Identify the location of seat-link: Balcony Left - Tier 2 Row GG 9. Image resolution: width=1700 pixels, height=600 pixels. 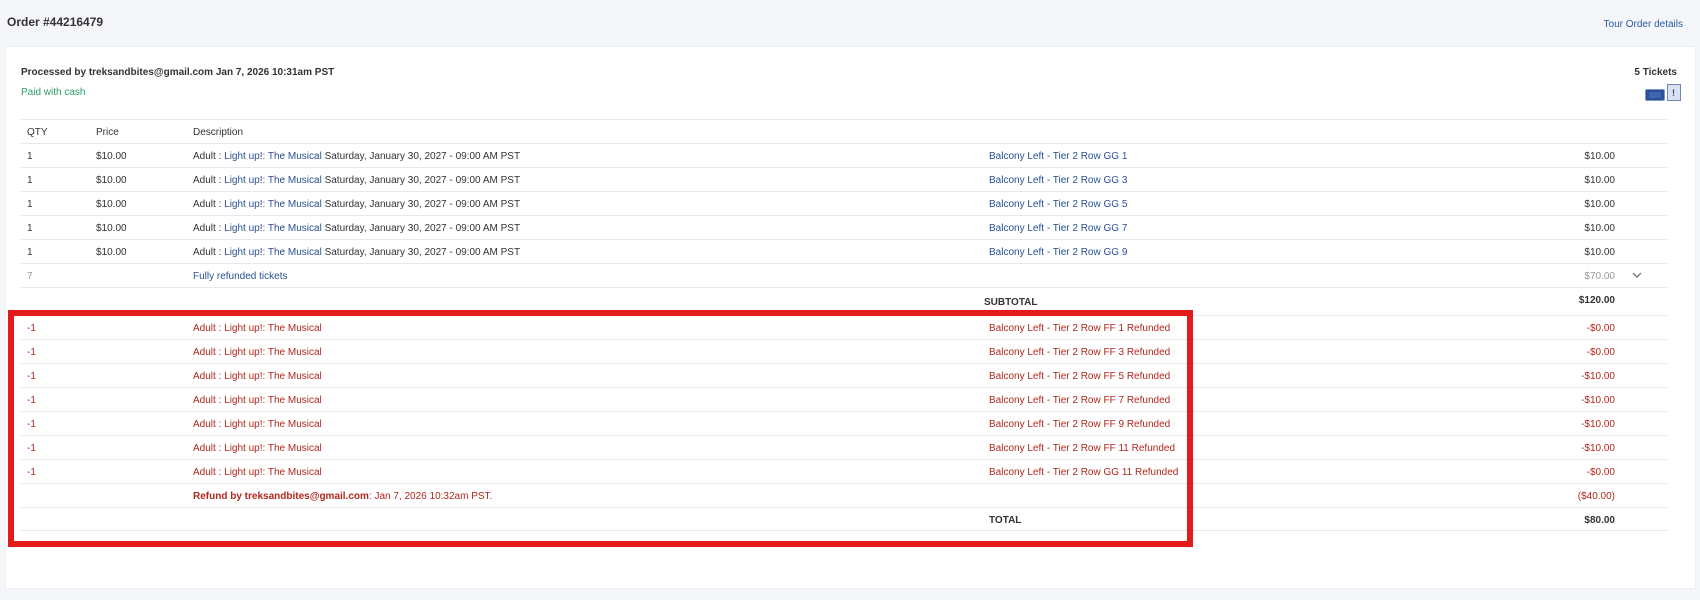
(1058, 252).